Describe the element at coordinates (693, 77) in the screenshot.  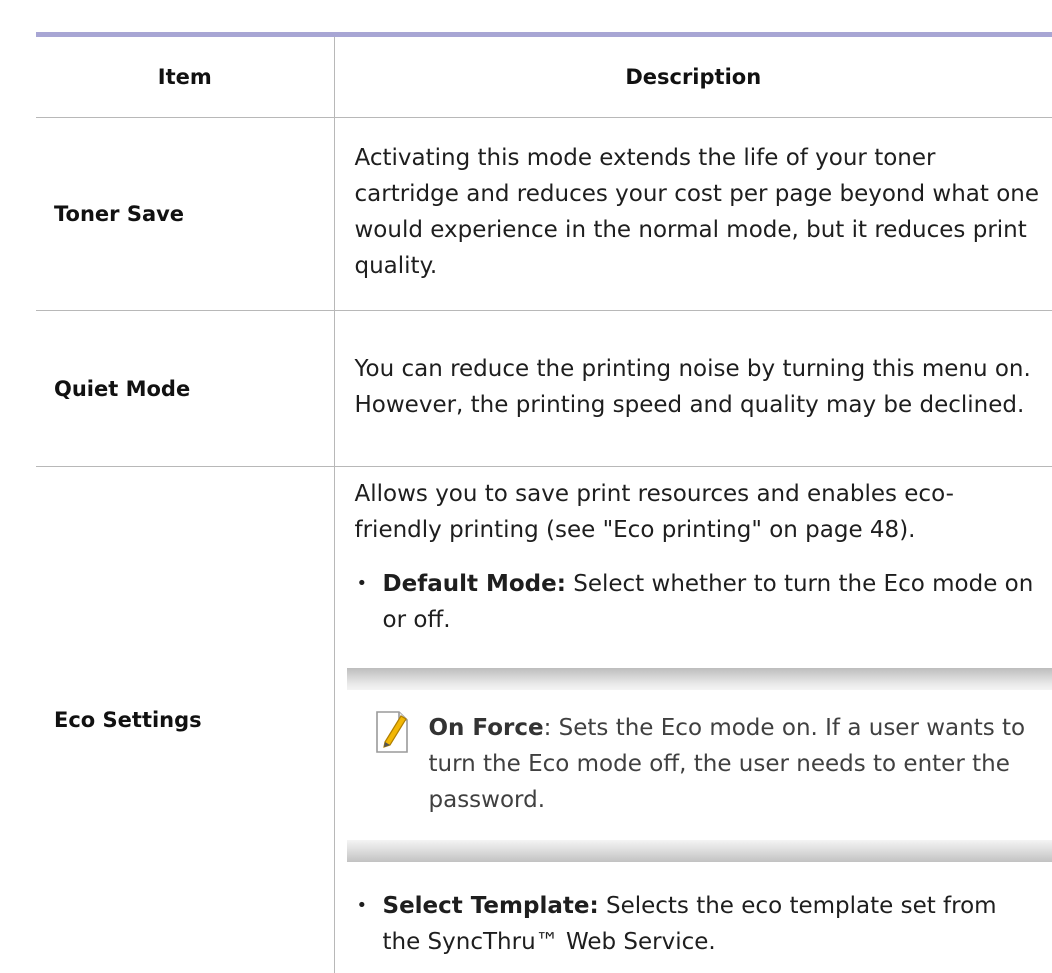
I see `column-header-description: Description` at that location.